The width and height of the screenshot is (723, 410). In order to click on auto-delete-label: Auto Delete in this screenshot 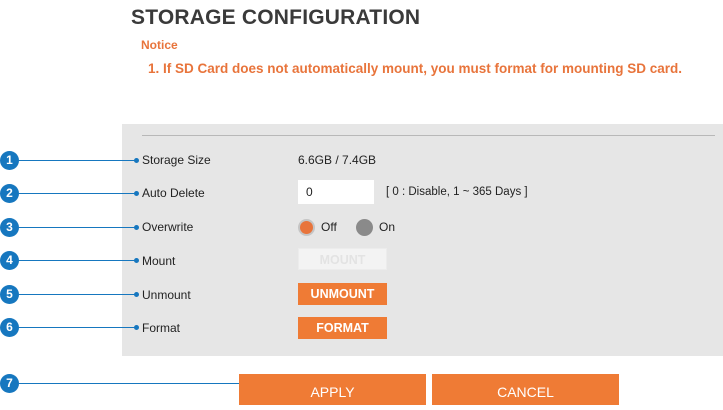, I will do `click(173, 193)`.